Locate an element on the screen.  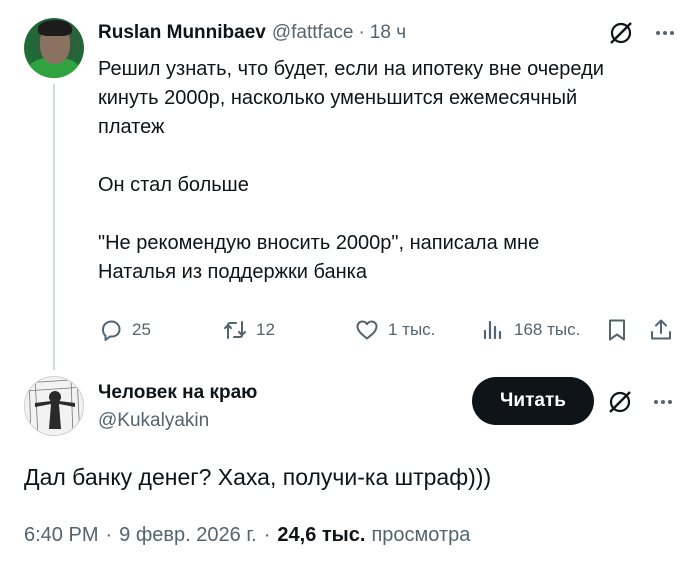
reply-icon is located at coordinates (111, 330).